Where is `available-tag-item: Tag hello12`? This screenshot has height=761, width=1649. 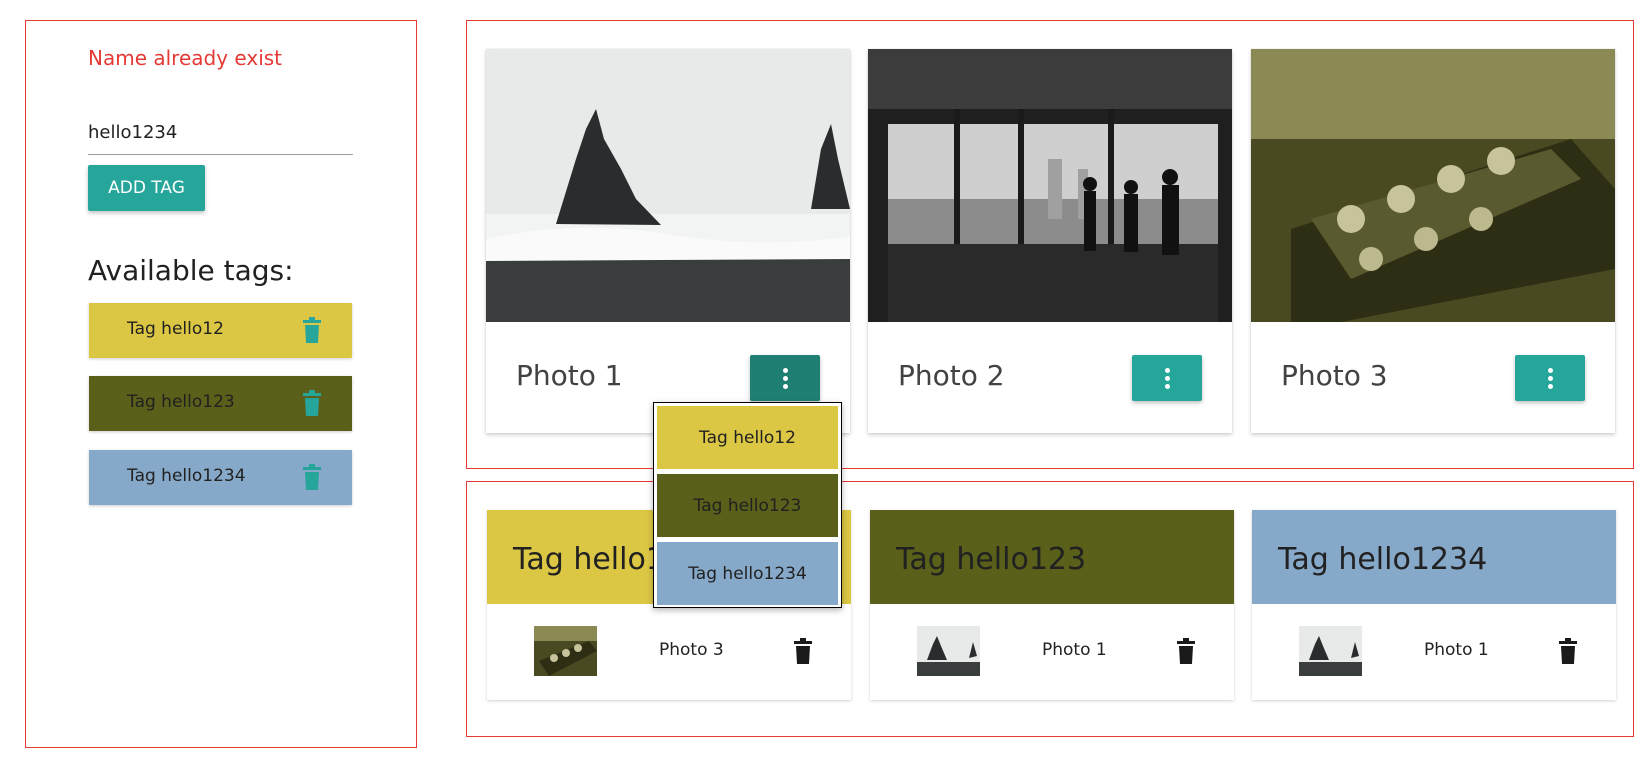 available-tag-item: Tag hello12 is located at coordinates (220, 330).